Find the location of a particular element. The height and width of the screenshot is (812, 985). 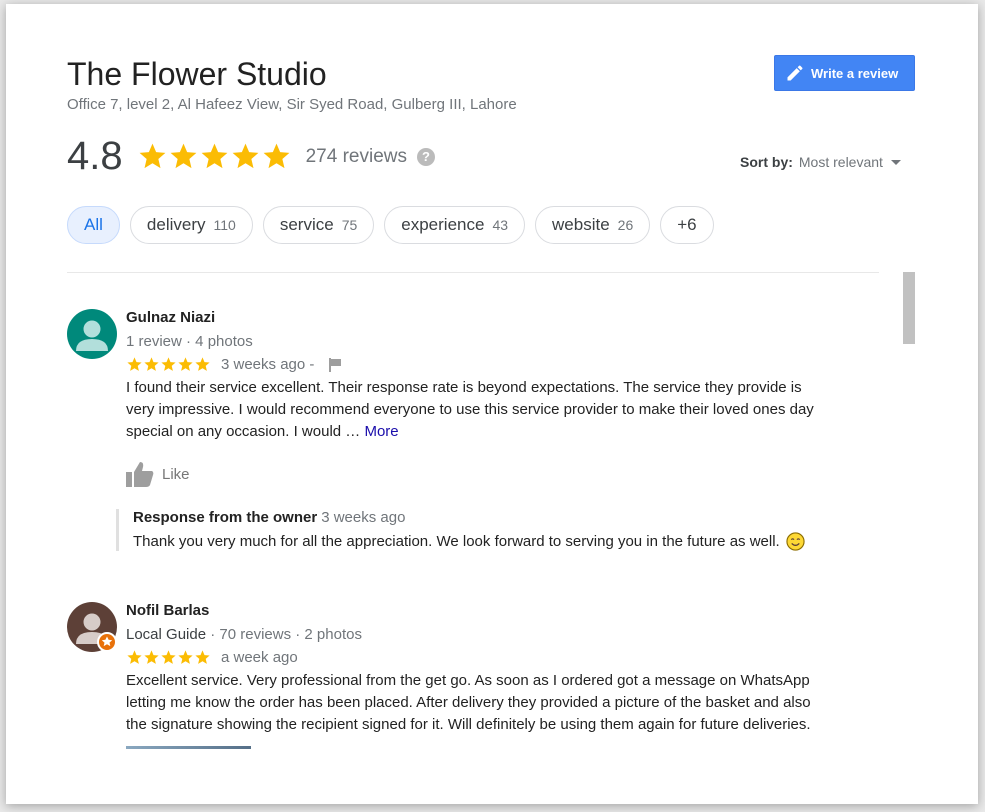

caret-down-icon is located at coordinates (895, 162).